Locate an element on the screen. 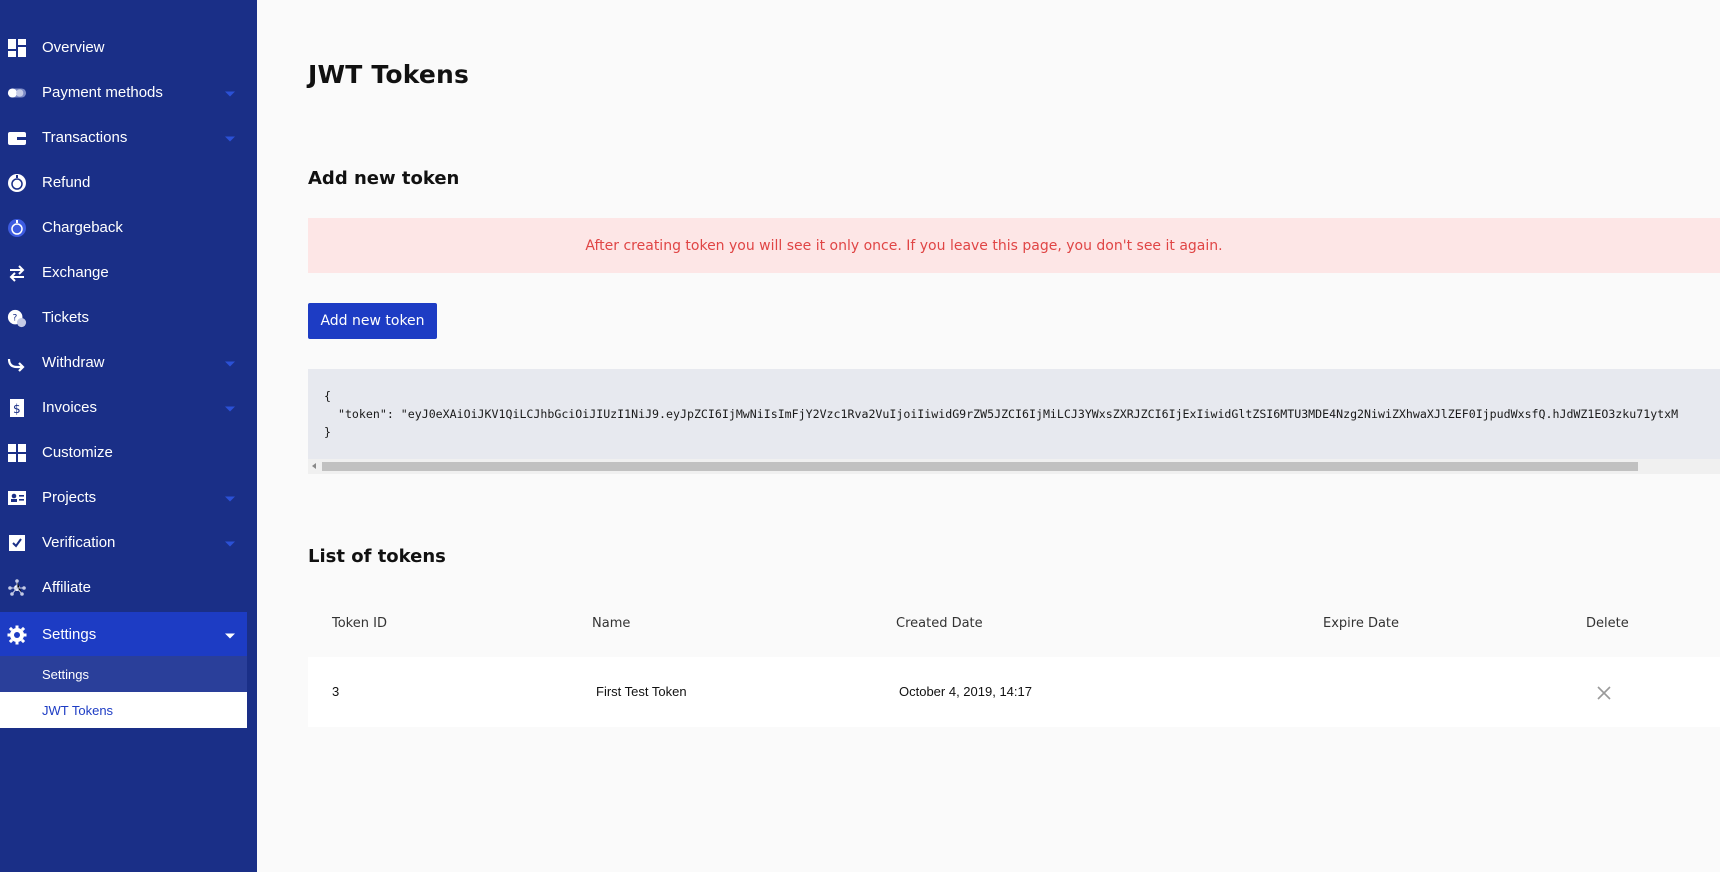 This screenshot has height=872, width=1720. add-token-section-title: Add new token is located at coordinates (384, 178).